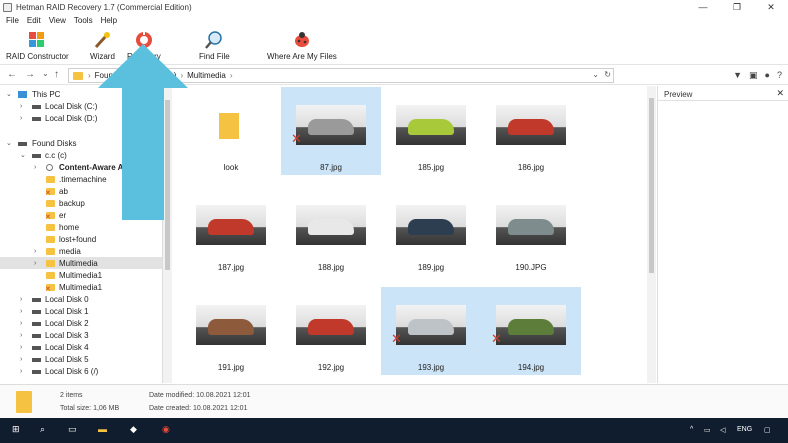 The image size is (788, 443). Describe the element at coordinates (30, 74) in the screenshot. I see `forward-button: →` at that location.